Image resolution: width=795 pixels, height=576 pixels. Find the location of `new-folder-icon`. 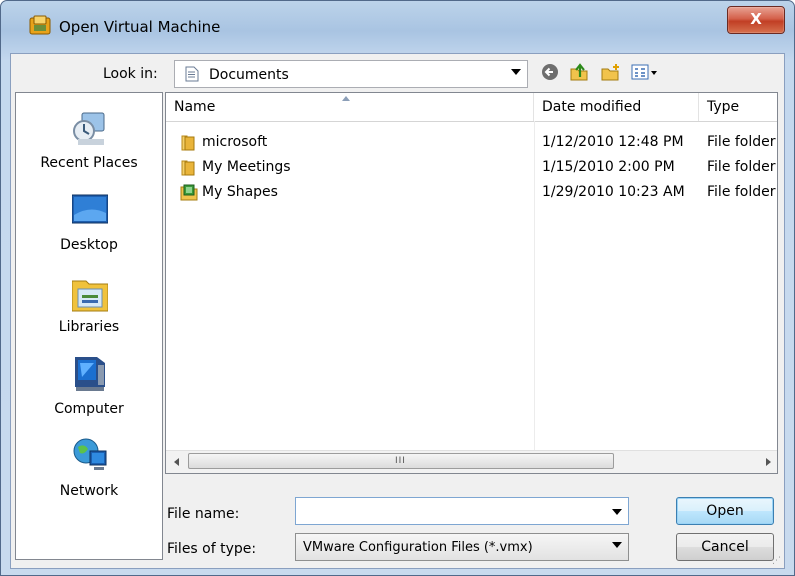

new-folder-icon is located at coordinates (611, 72).